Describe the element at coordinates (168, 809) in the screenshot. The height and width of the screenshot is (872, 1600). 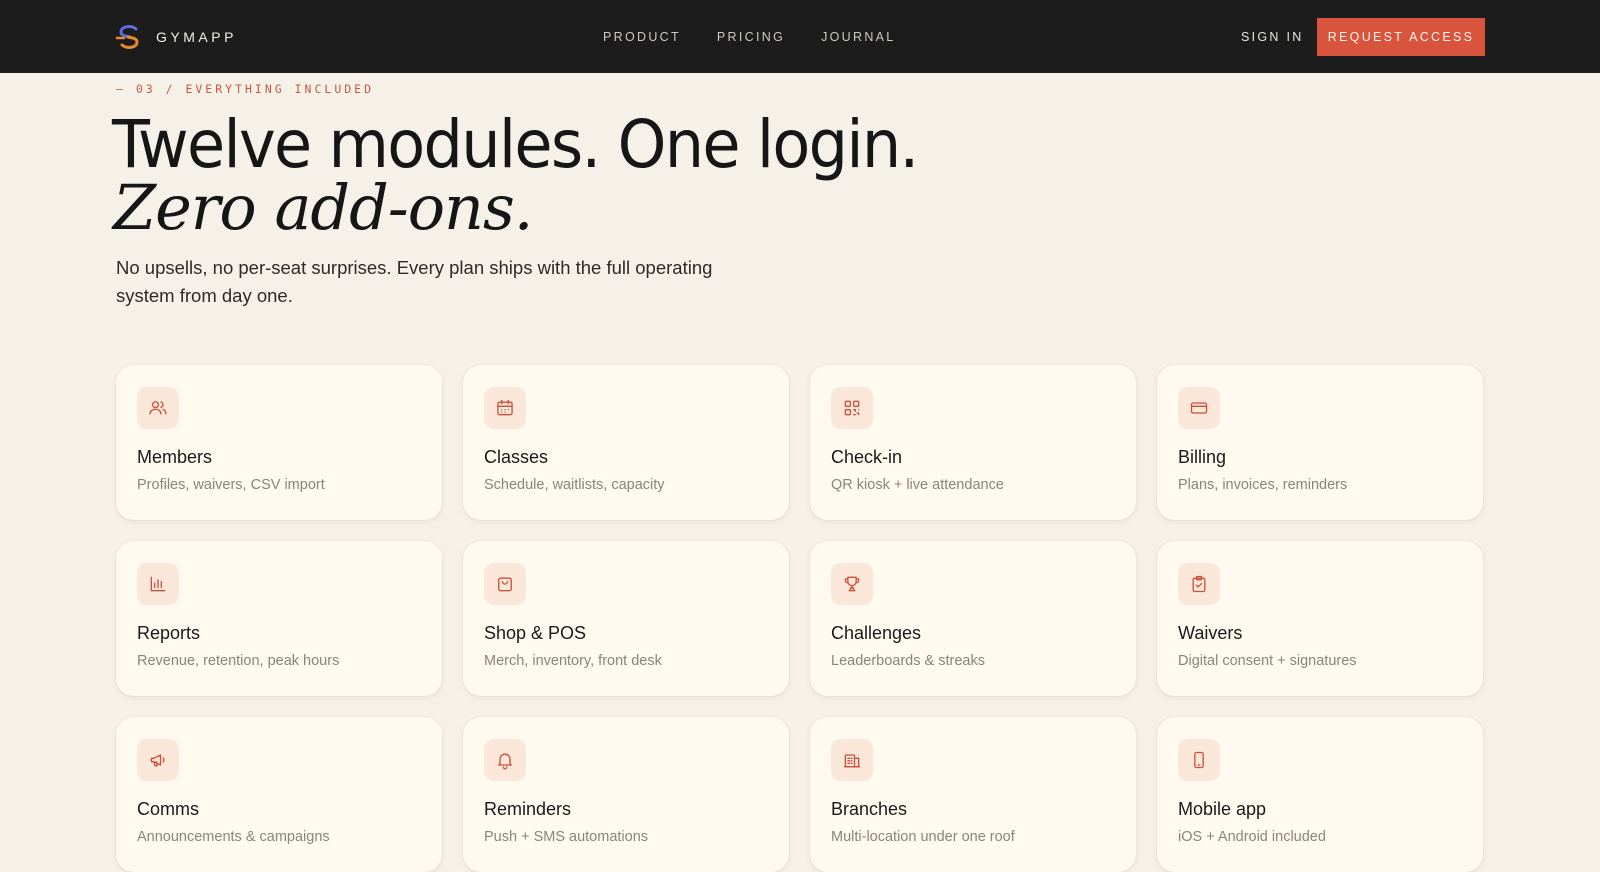
I see `module-title: Comms` at that location.